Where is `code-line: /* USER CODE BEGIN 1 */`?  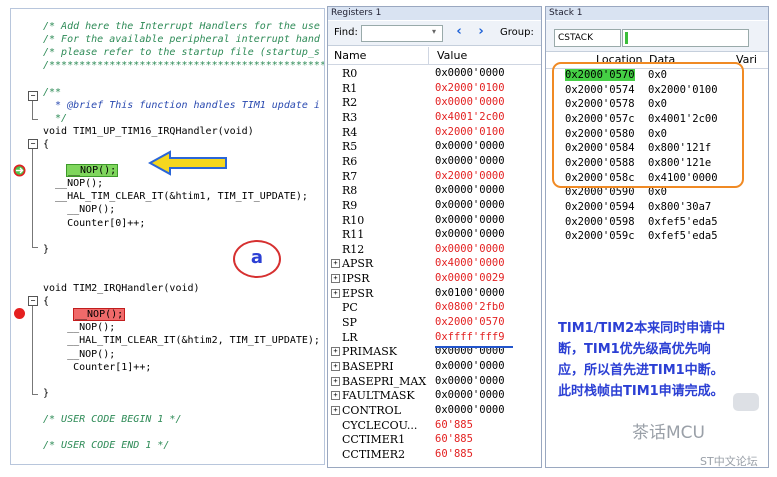 code-line: /* USER CODE BEGIN 1 */ is located at coordinates (112, 419).